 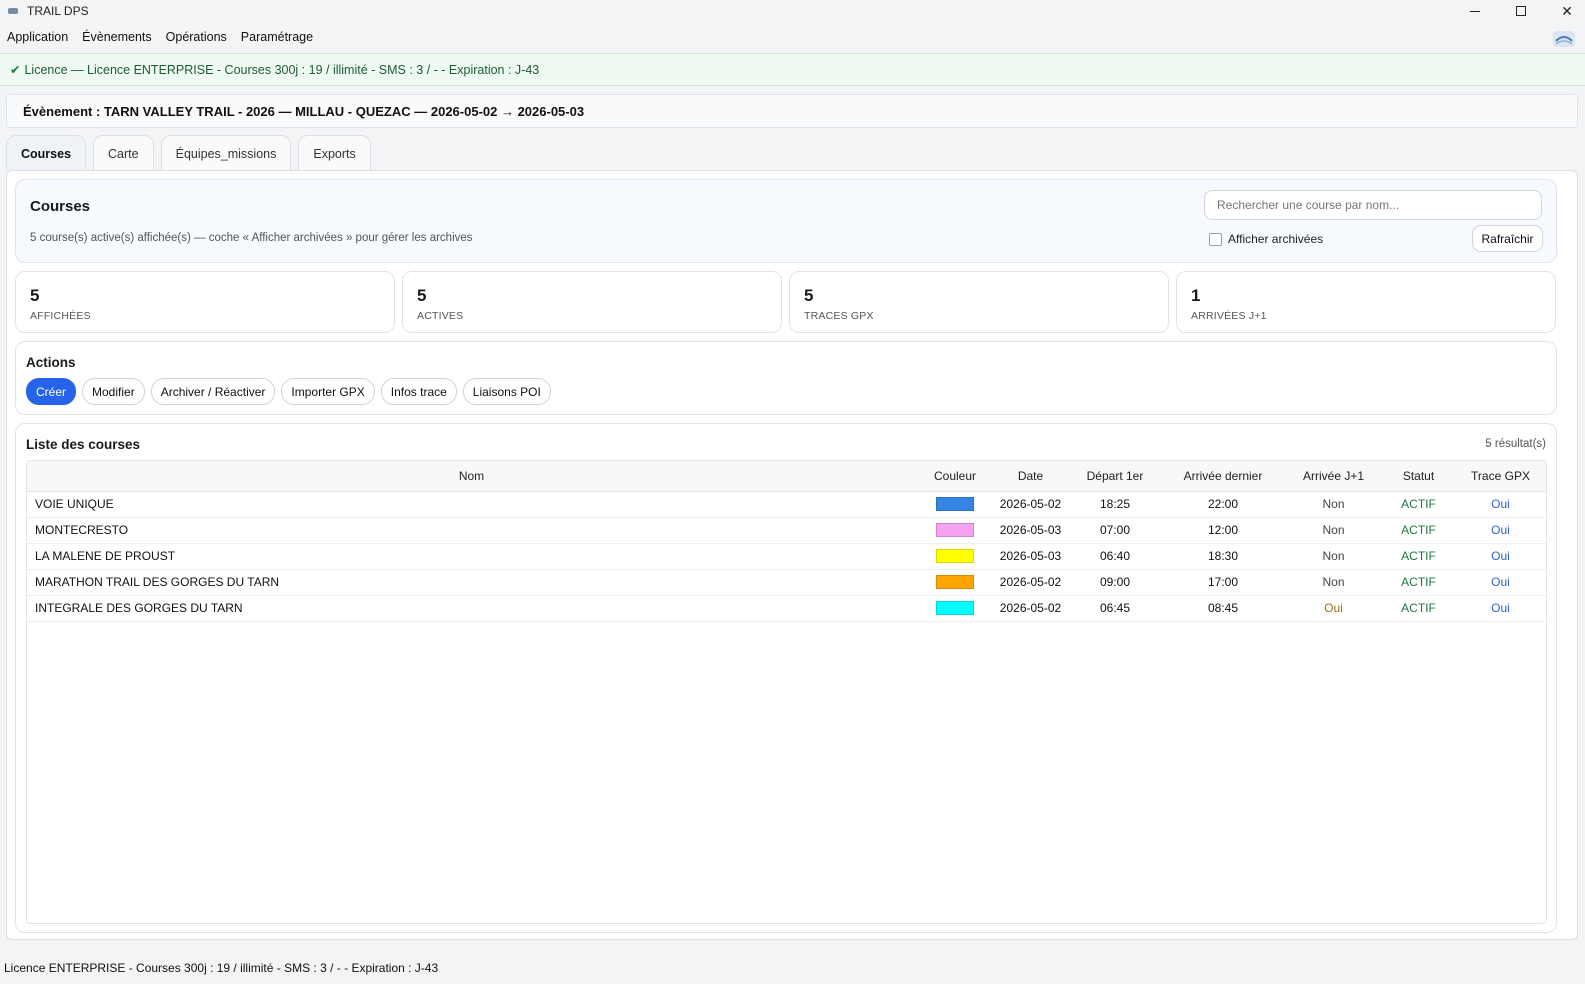 What do you see at coordinates (506, 391) in the screenshot?
I see `poi-links-button: Liaisons POI` at bounding box center [506, 391].